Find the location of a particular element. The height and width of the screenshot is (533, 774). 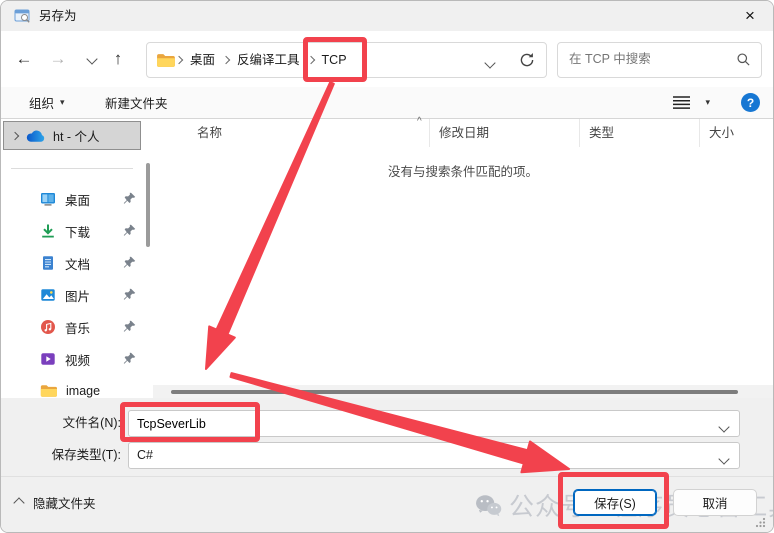

column-header-name: 名称 is located at coordinates (291, 133).